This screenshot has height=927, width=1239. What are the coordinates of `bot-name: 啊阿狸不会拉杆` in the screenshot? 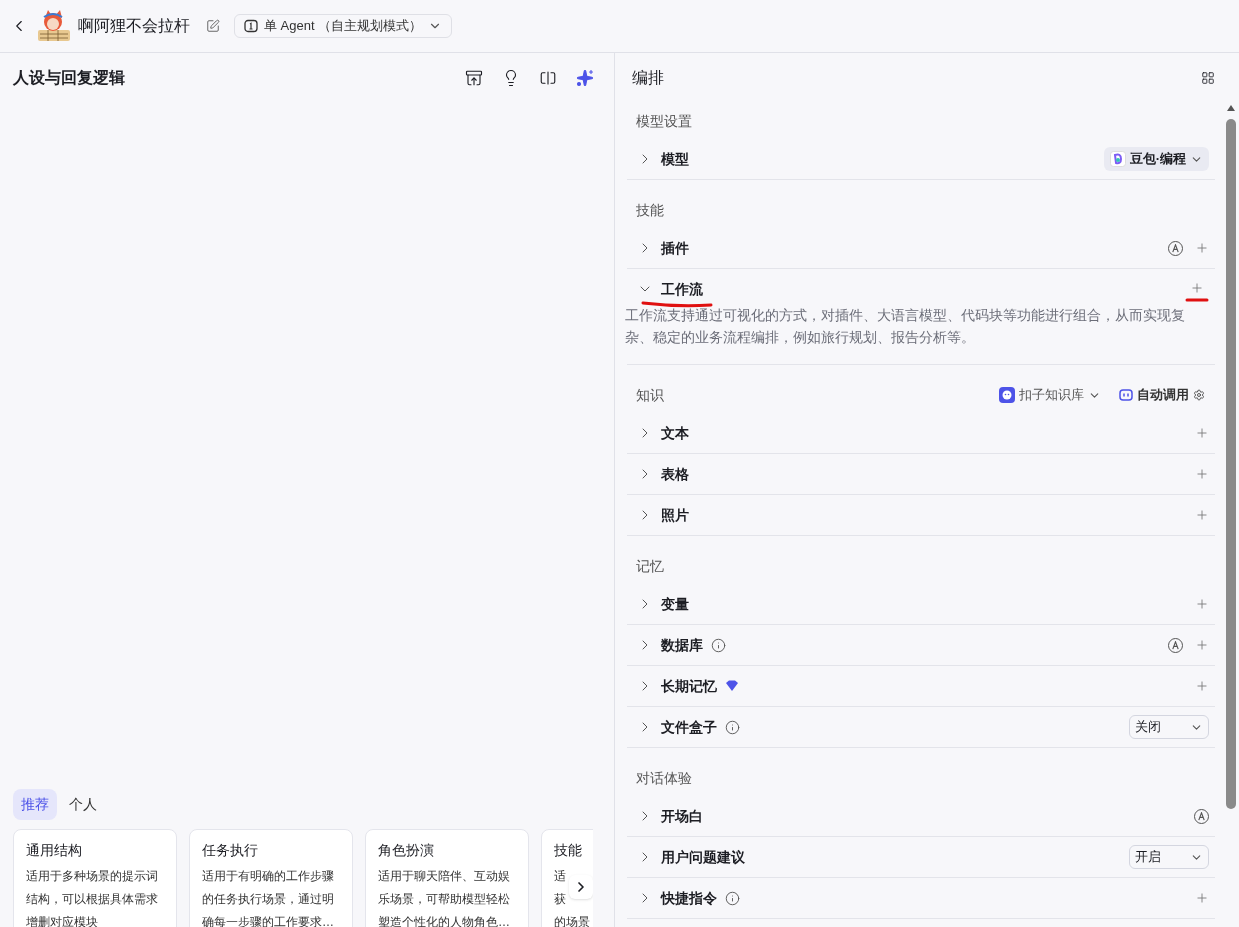 It's located at (134, 26).